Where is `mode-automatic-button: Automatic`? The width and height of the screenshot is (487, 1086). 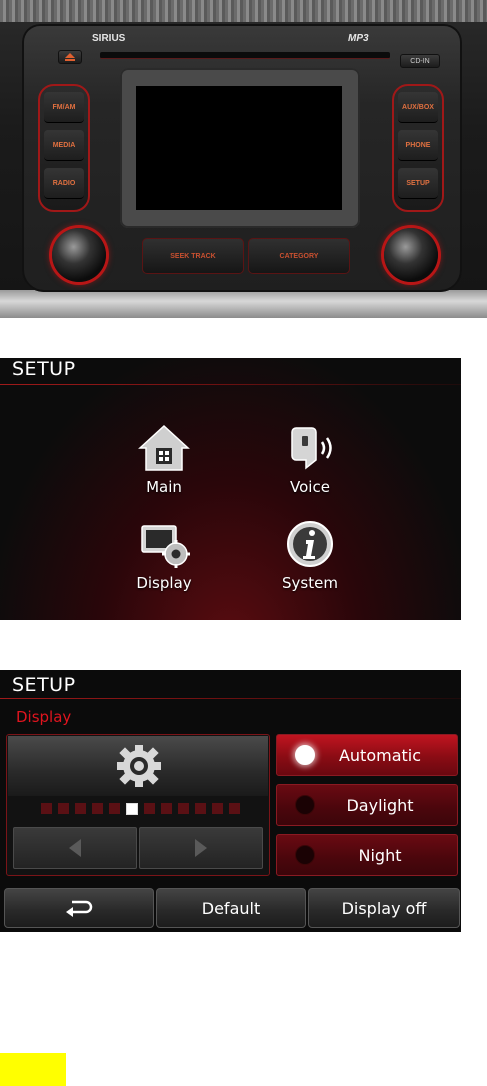
mode-automatic-button: Automatic is located at coordinates (367, 755).